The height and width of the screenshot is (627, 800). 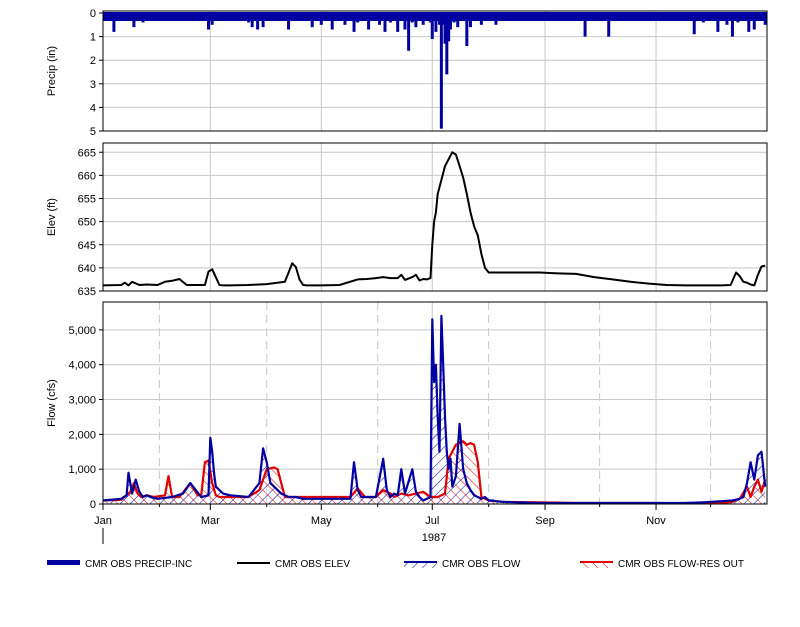 What do you see at coordinates (481, 564) in the screenshot?
I see `legend-label: CMR OBS FLOW` at bounding box center [481, 564].